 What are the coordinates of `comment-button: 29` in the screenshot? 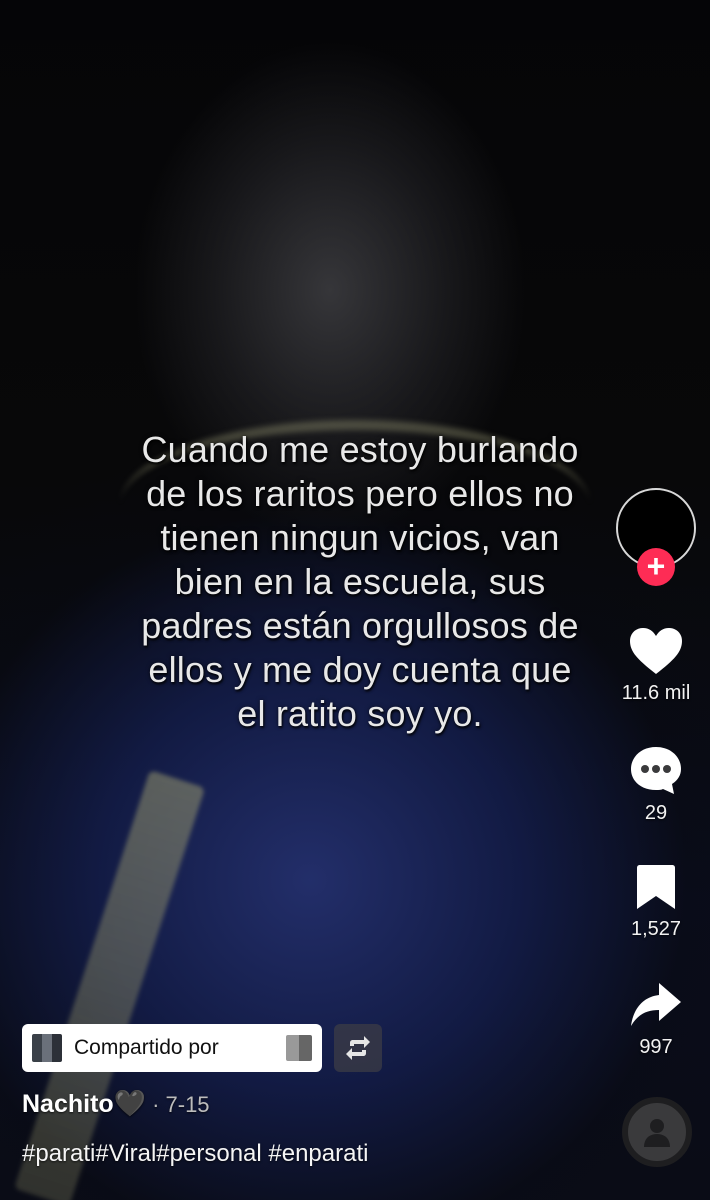 It's located at (656, 784).